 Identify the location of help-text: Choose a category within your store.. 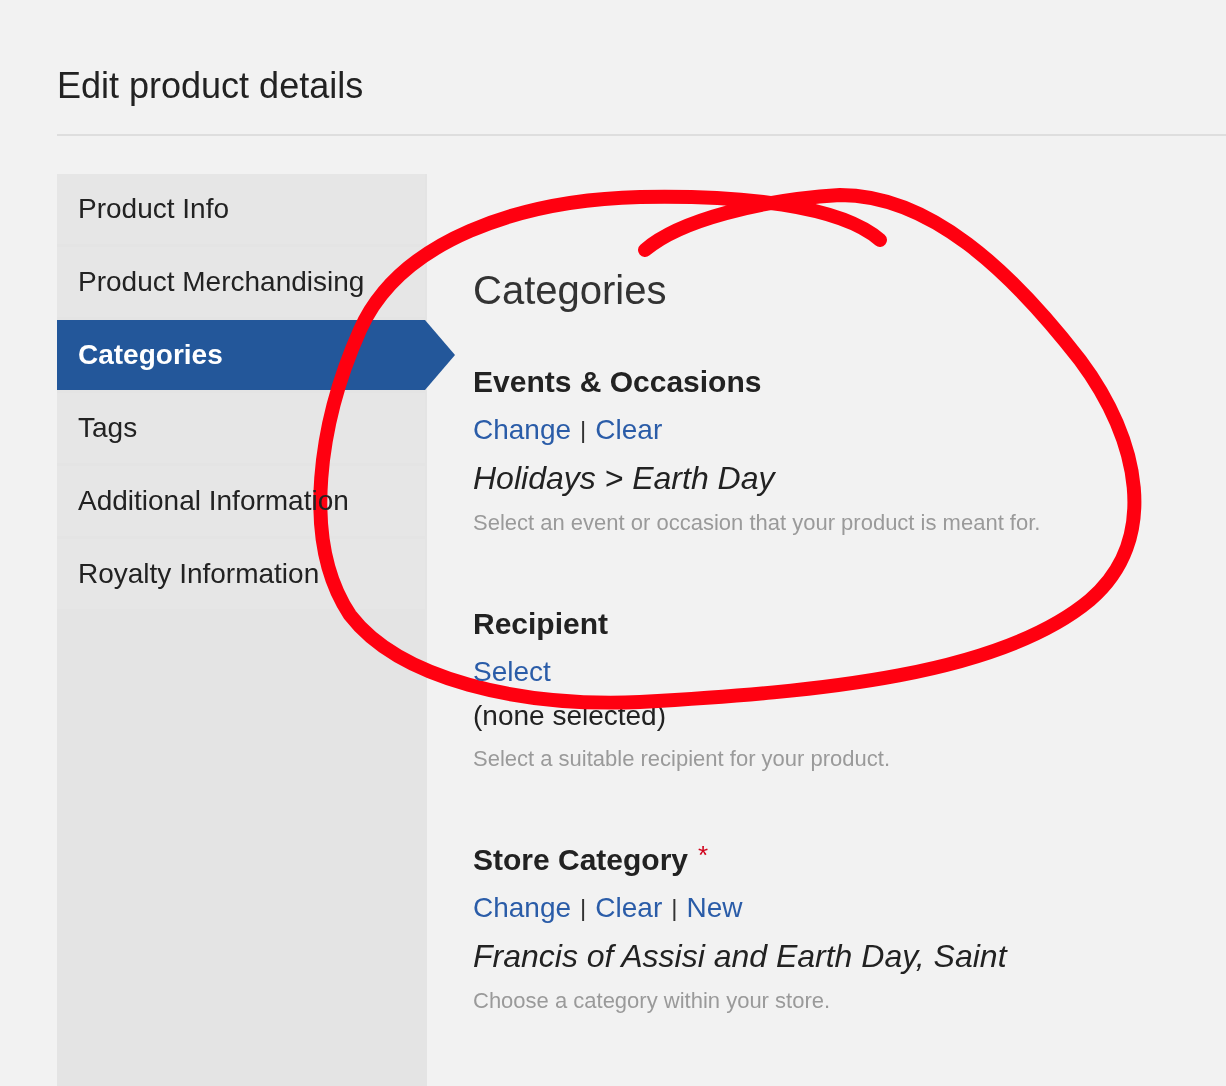
(652, 1001).